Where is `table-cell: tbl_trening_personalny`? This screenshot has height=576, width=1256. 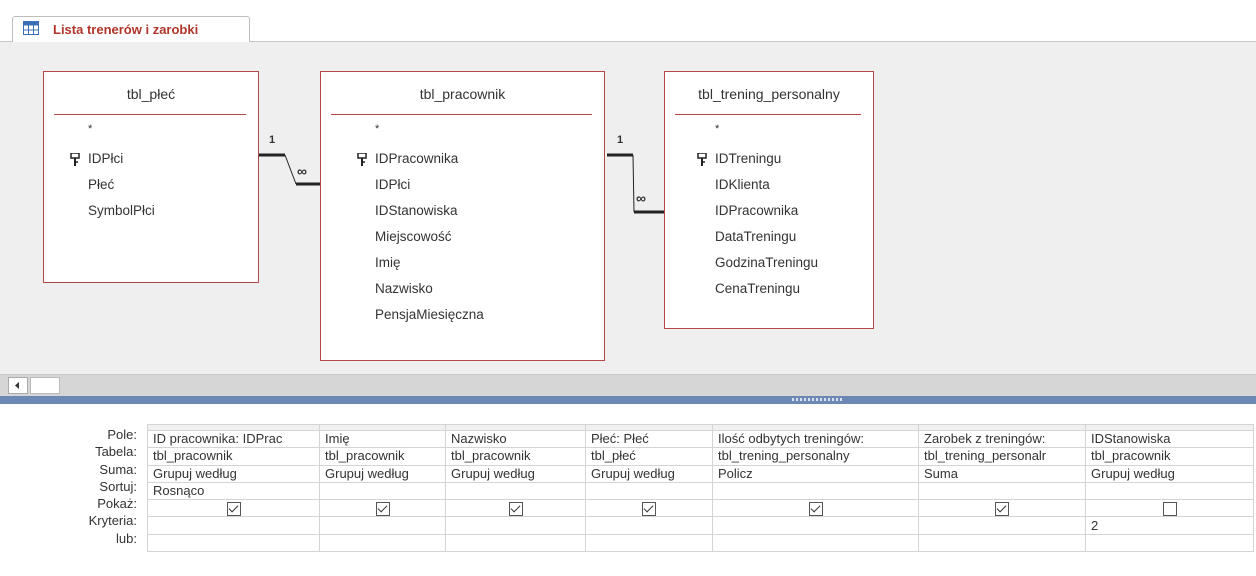 table-cell: tbl_trening_personalny is located at coordinates (815, 456).